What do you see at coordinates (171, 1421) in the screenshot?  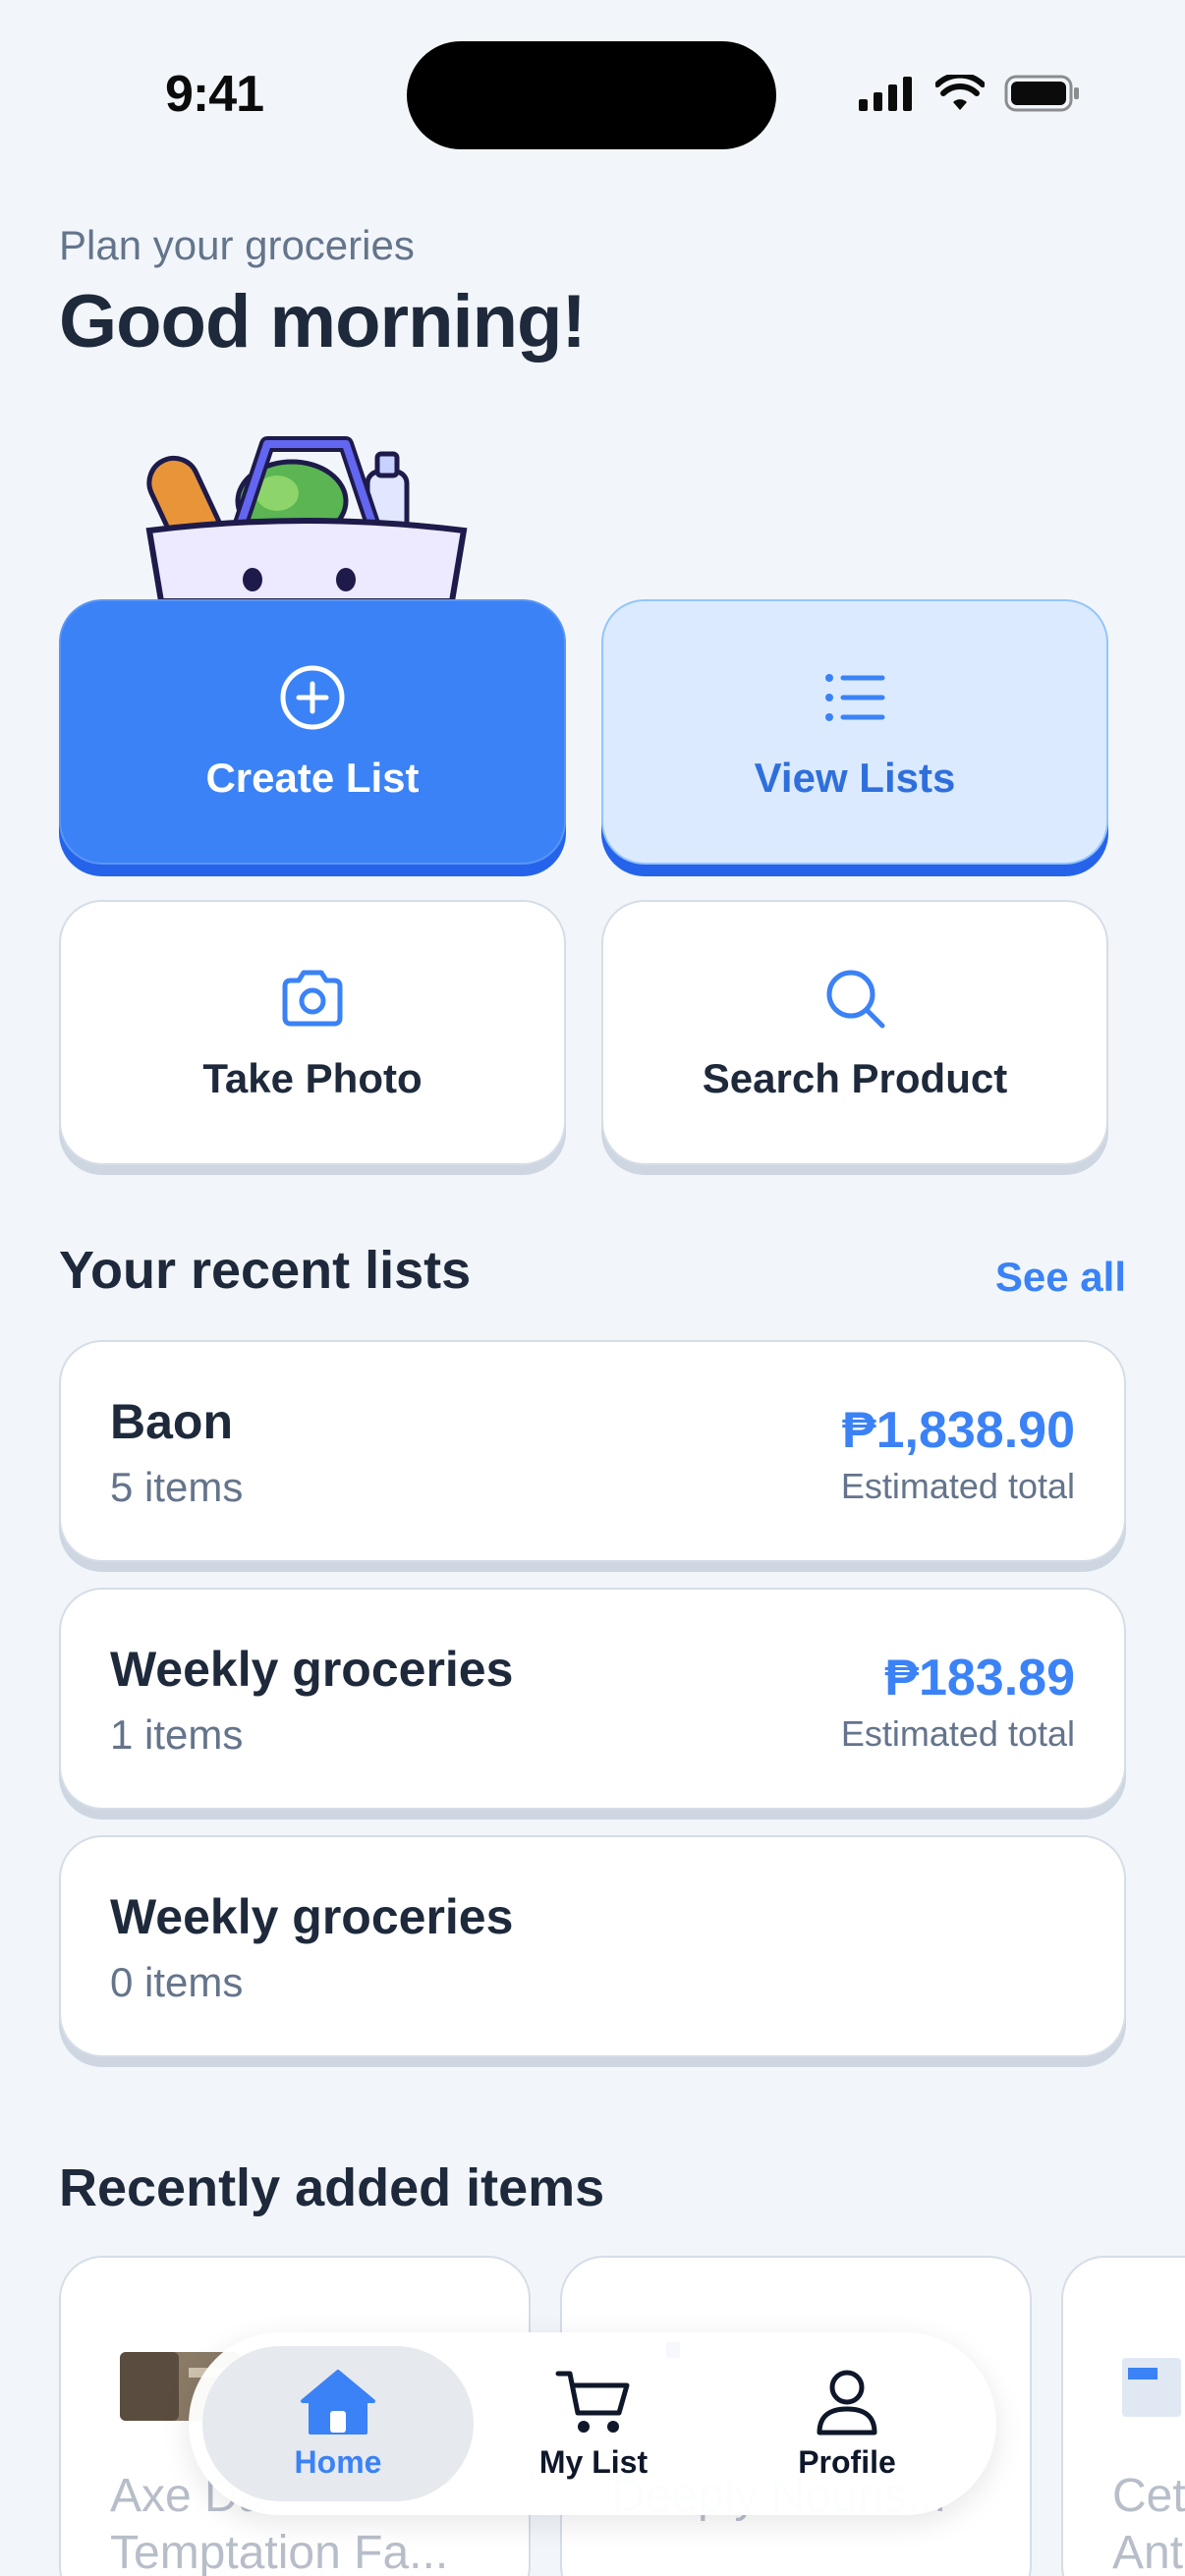 I see `list-name: Baon` at bounding box center [171, 1421].